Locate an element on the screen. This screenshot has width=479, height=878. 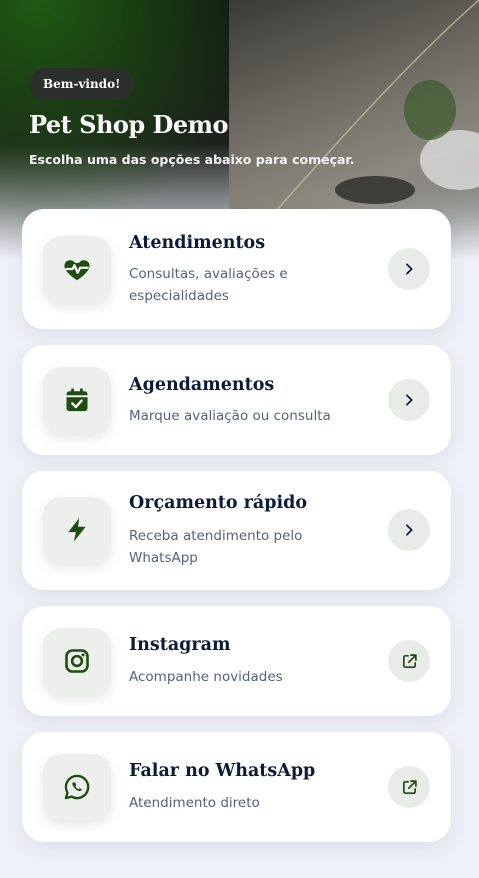
instagram-icon is located at coordinates (77, 661).